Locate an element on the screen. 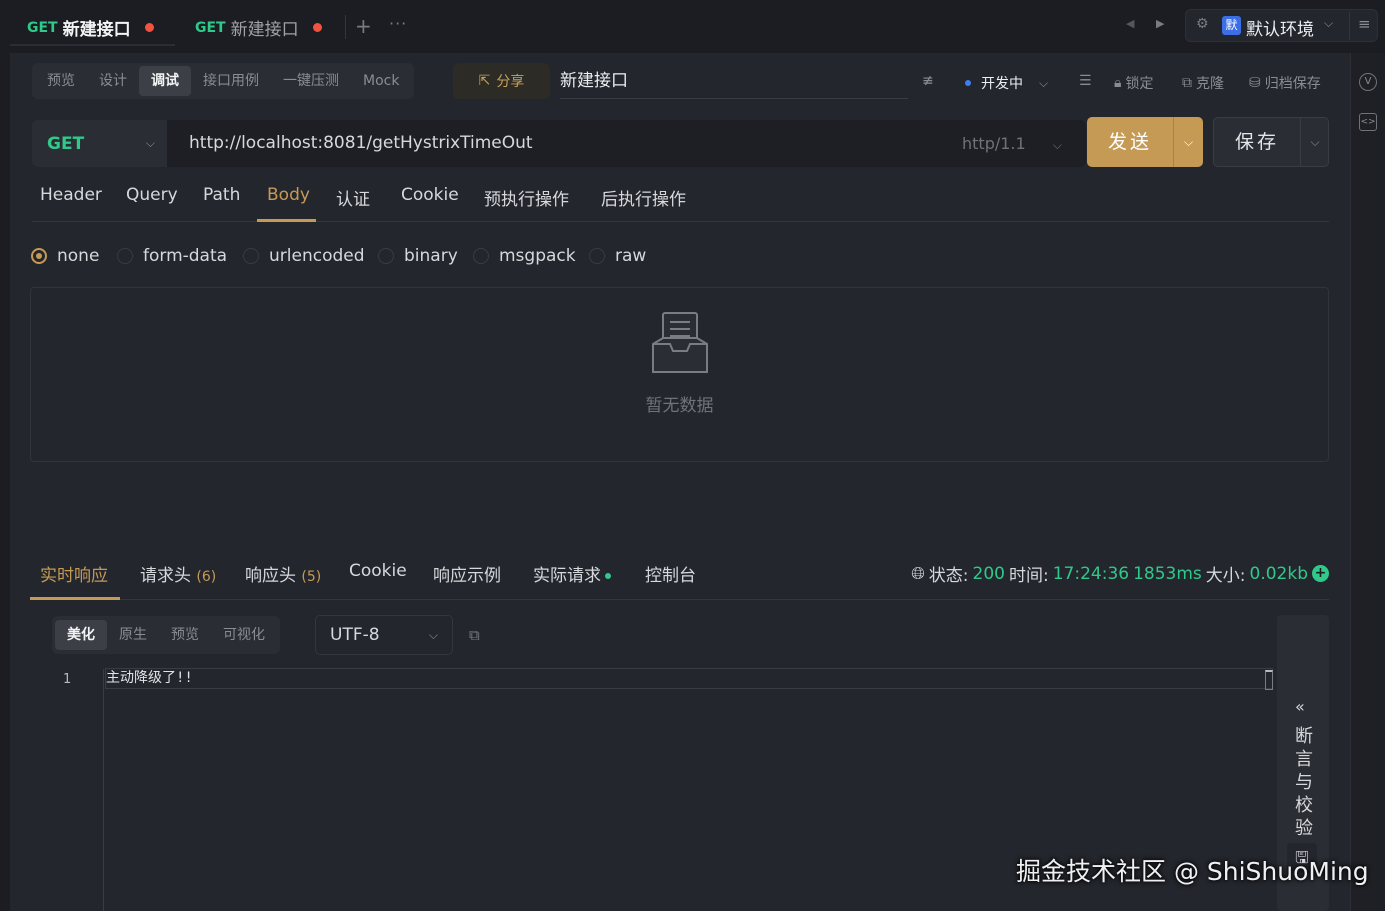 Image resolution: width=1385 pixels, height=911 pixels. status-dropdown: 开发中 ⌵ is located at coordinates (1006, 83).